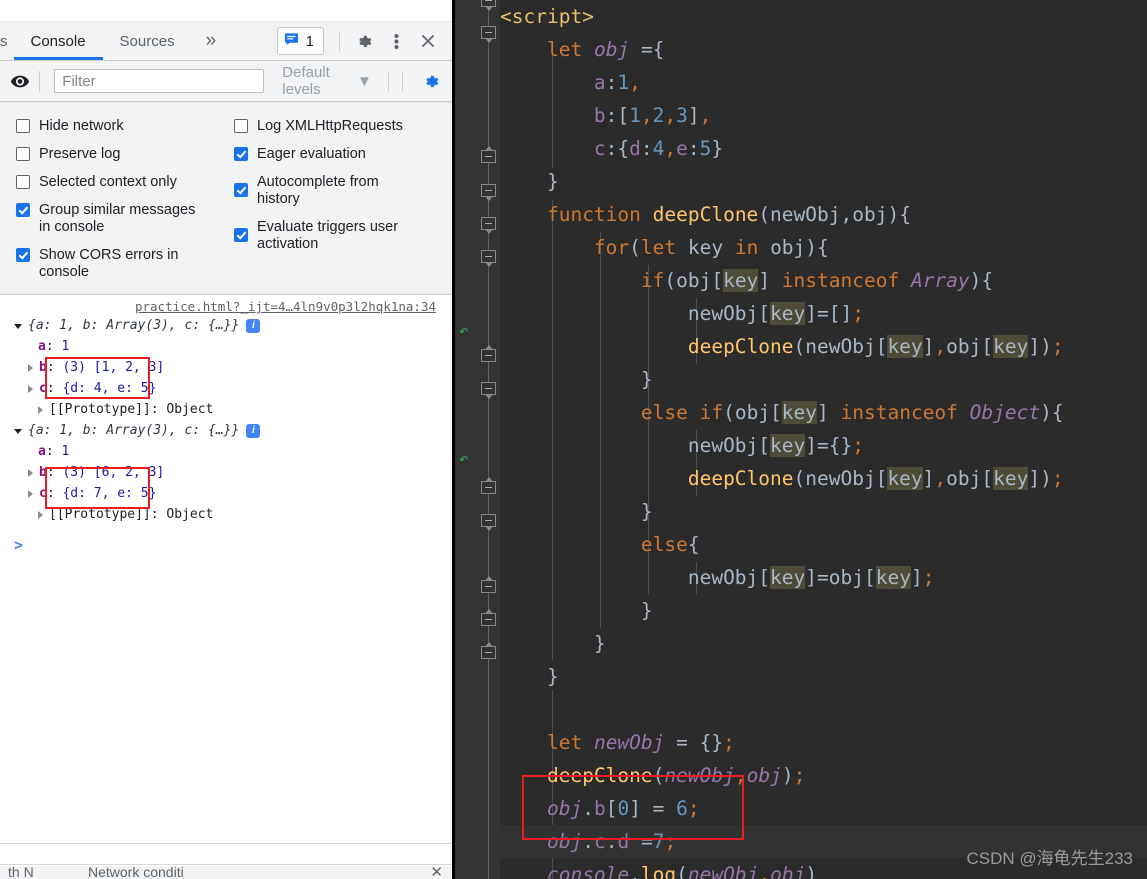 Image resolution: width=1147 pixels, height=879 pixels. I want to click on tab-sources: Sources, so click(147, 41).